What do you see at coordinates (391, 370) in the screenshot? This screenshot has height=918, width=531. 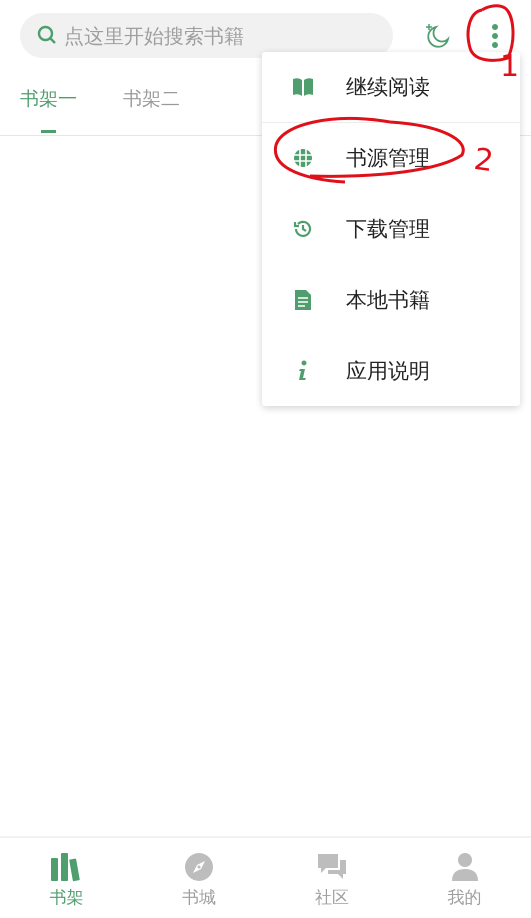 I see `menu-item: 应用说明` at bounding box center [391, 370].